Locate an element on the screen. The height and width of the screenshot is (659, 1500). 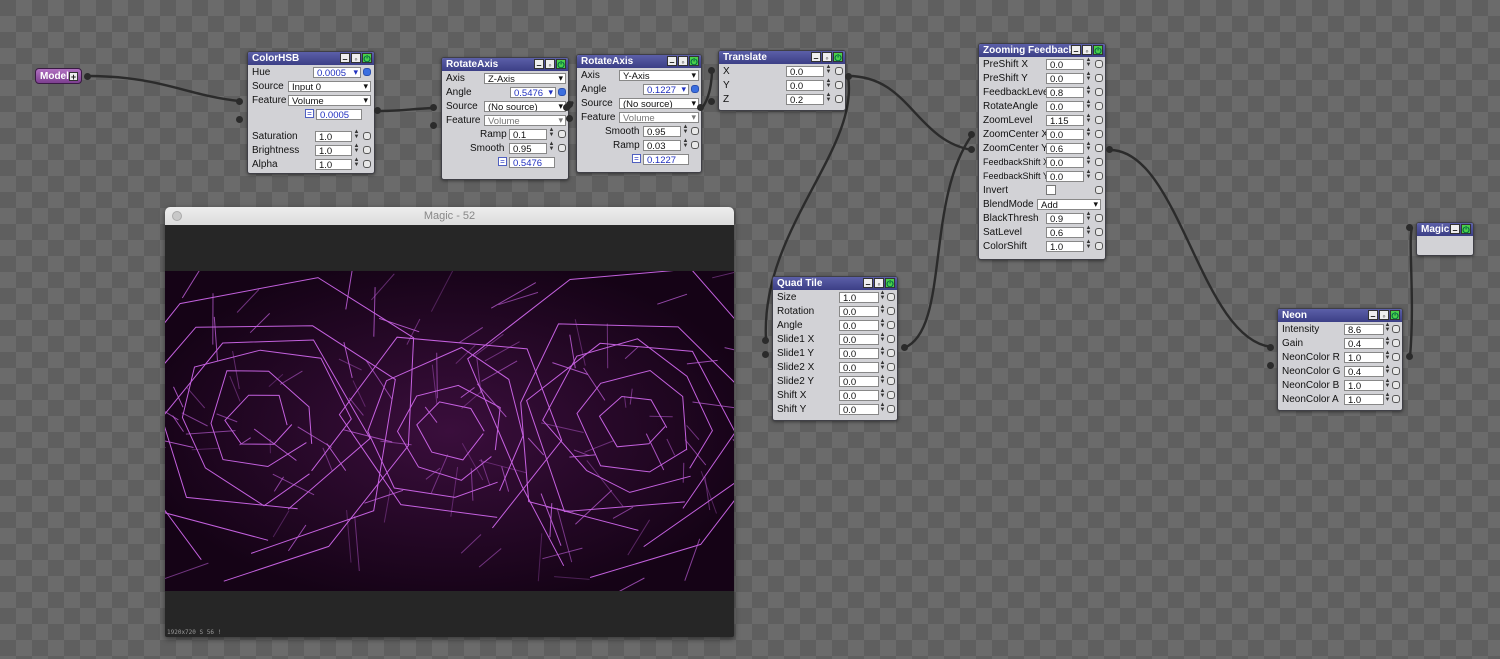
z-field: 0.2 is located at coordinates (805, 99).